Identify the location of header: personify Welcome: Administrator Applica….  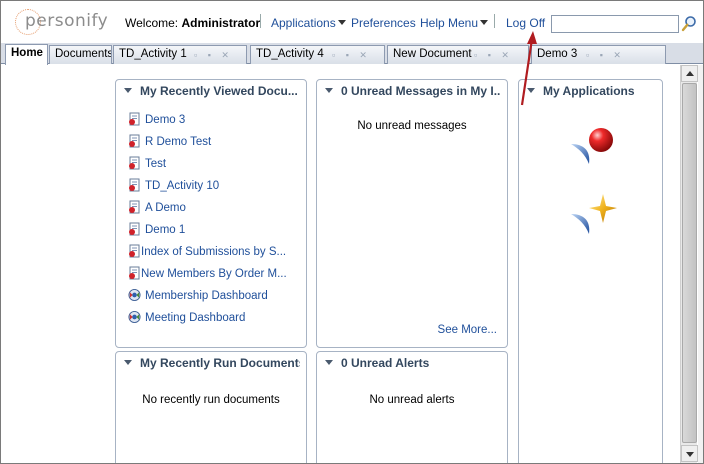
(352, 22).